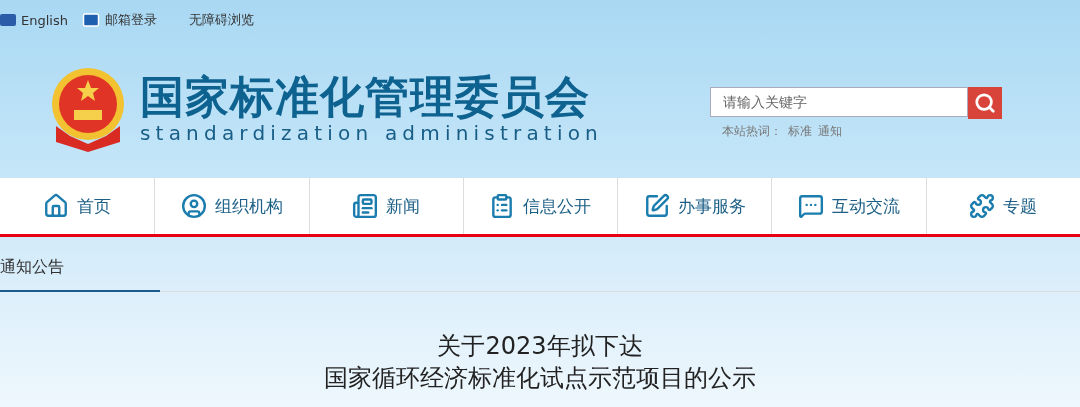 This screenshot has width=1080, height=407. Describe the element at coordinates (540, 206) in the screenshot. I see `nav-item: 信息公开` at that location.